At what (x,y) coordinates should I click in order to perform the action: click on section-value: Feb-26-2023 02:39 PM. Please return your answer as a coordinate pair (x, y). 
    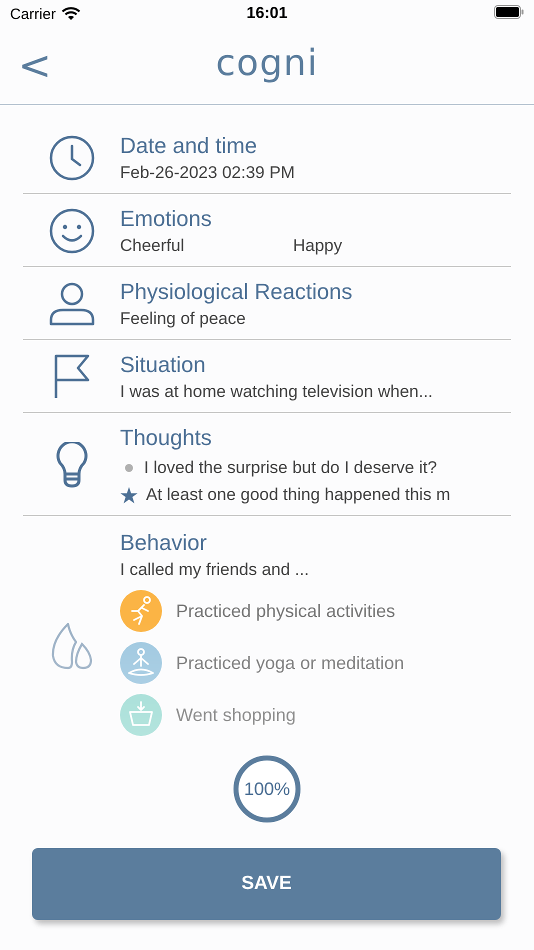
    Looking at the image, I should click on (207, 173).